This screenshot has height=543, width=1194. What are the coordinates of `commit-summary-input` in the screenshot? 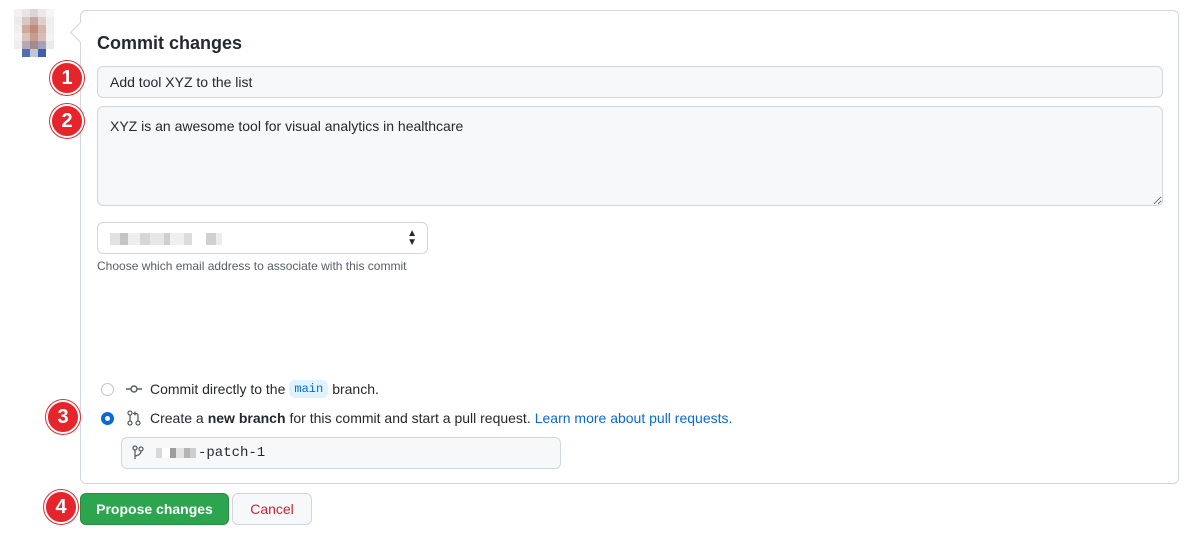 It's located at (630, 82).